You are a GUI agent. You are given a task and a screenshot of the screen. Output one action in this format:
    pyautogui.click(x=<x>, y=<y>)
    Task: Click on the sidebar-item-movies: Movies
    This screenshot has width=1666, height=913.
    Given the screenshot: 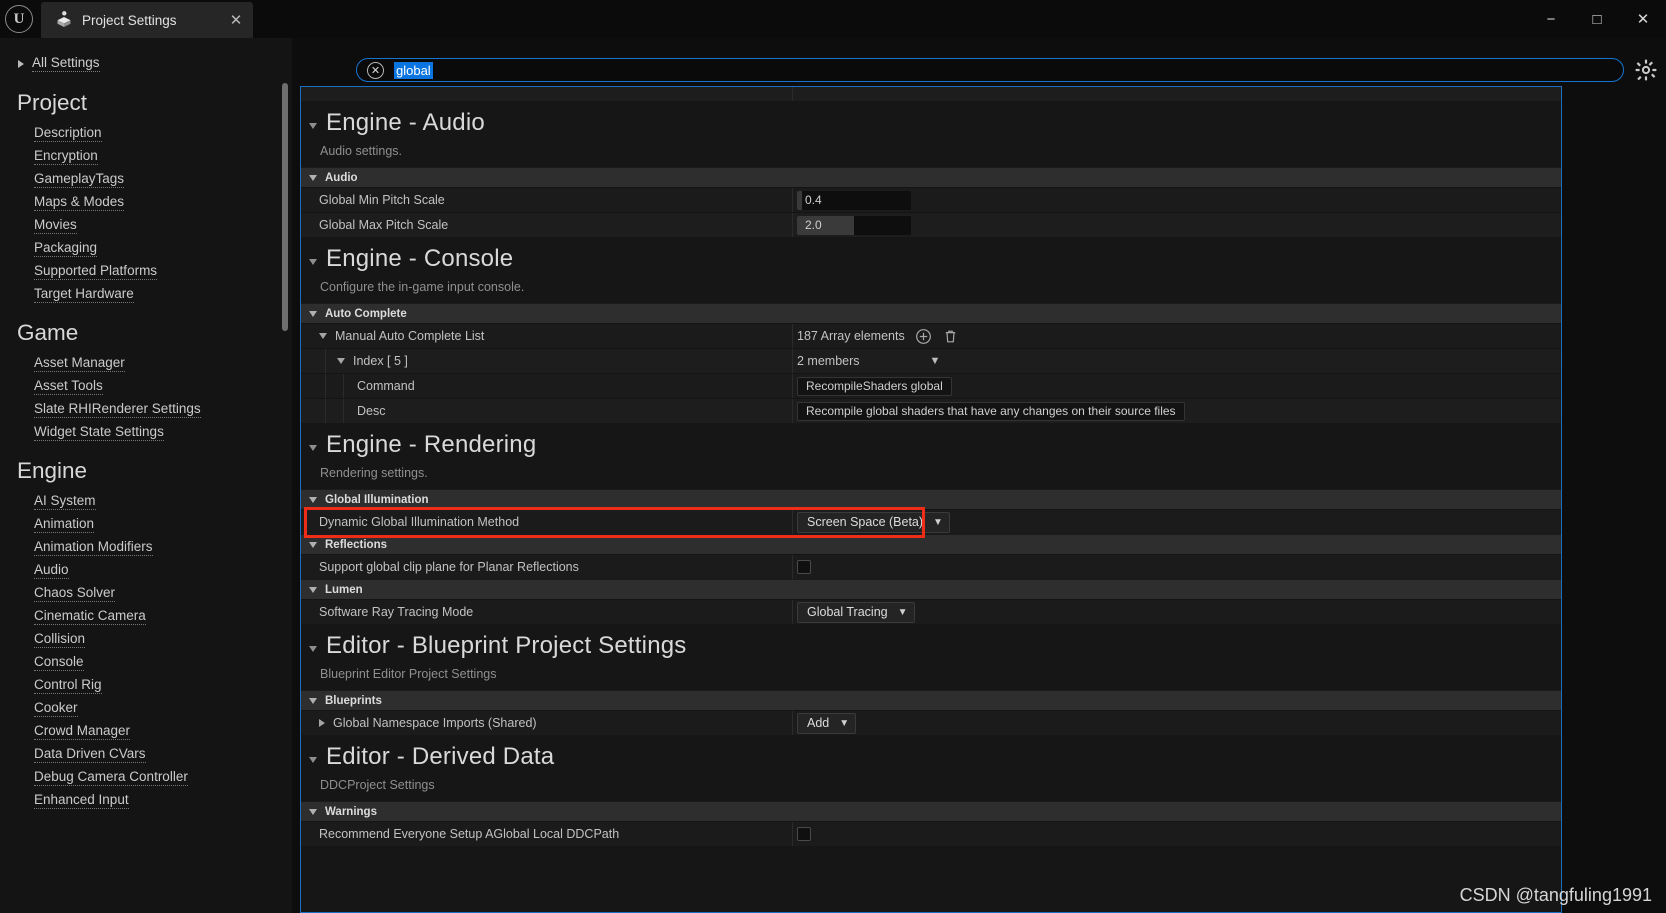 What is the action you would take?
    pyautogui.click(x=146, y=224)
    